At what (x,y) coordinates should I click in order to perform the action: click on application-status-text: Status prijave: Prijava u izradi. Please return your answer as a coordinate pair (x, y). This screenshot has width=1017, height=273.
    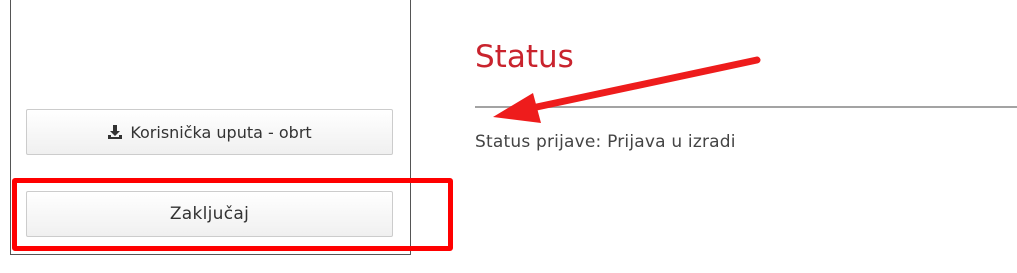
    Looking at the image, I should click on (605, 142).